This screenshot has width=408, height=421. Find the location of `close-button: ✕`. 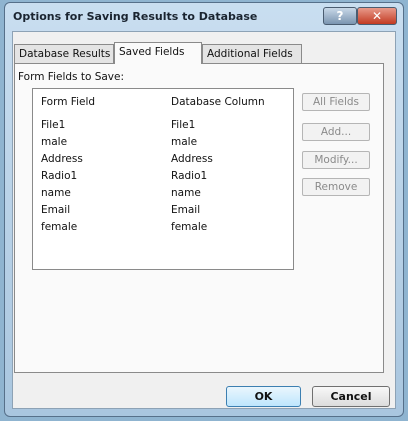

close-button: ✕ is located at coordinates (377, 16).